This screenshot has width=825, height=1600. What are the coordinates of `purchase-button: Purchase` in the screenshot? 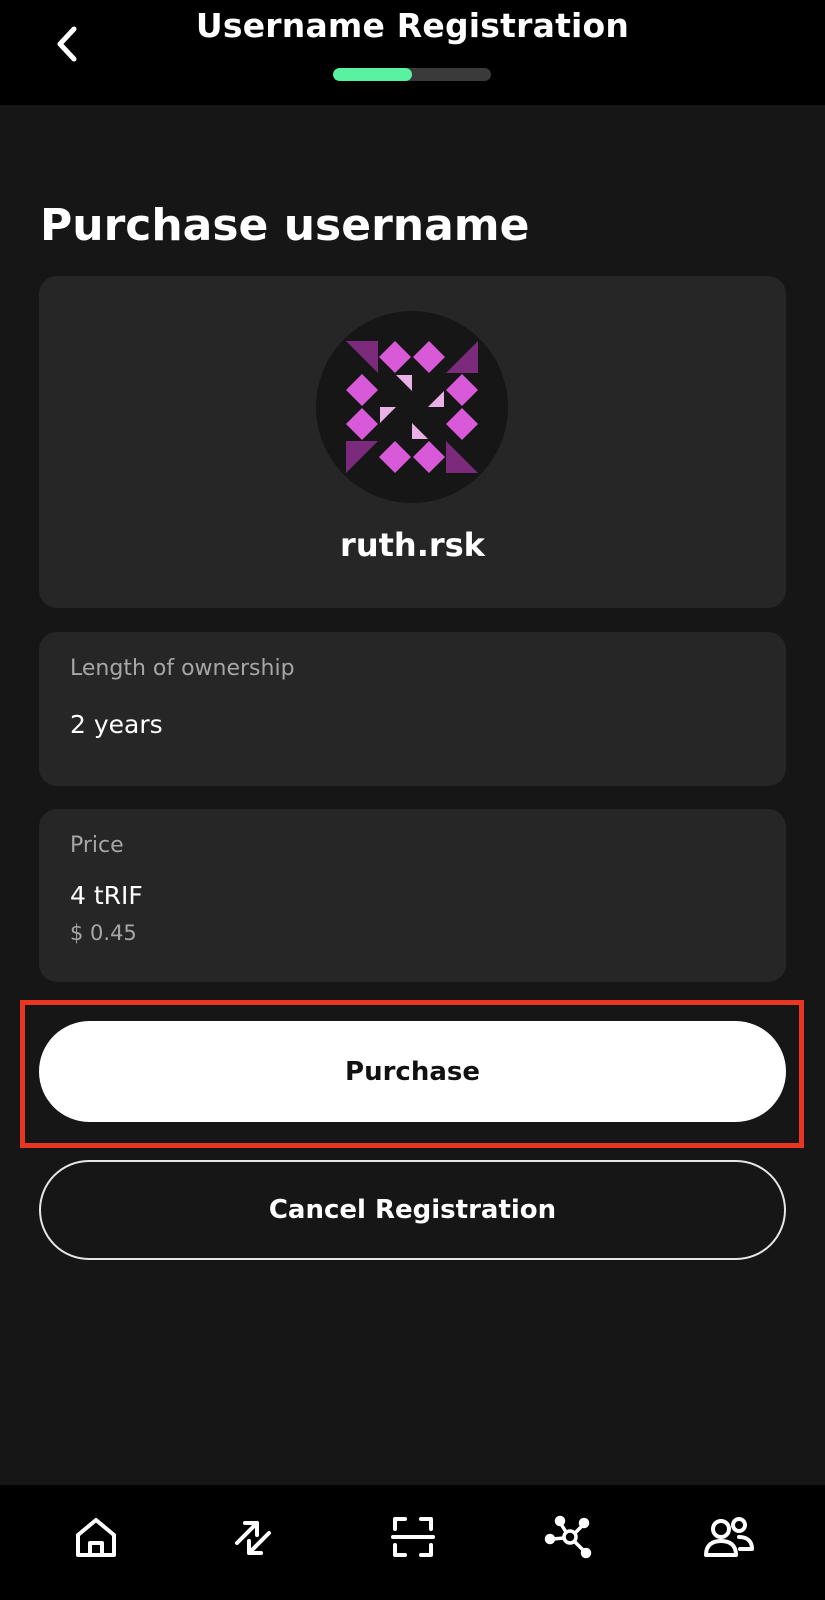 It's located at (412, 1071).